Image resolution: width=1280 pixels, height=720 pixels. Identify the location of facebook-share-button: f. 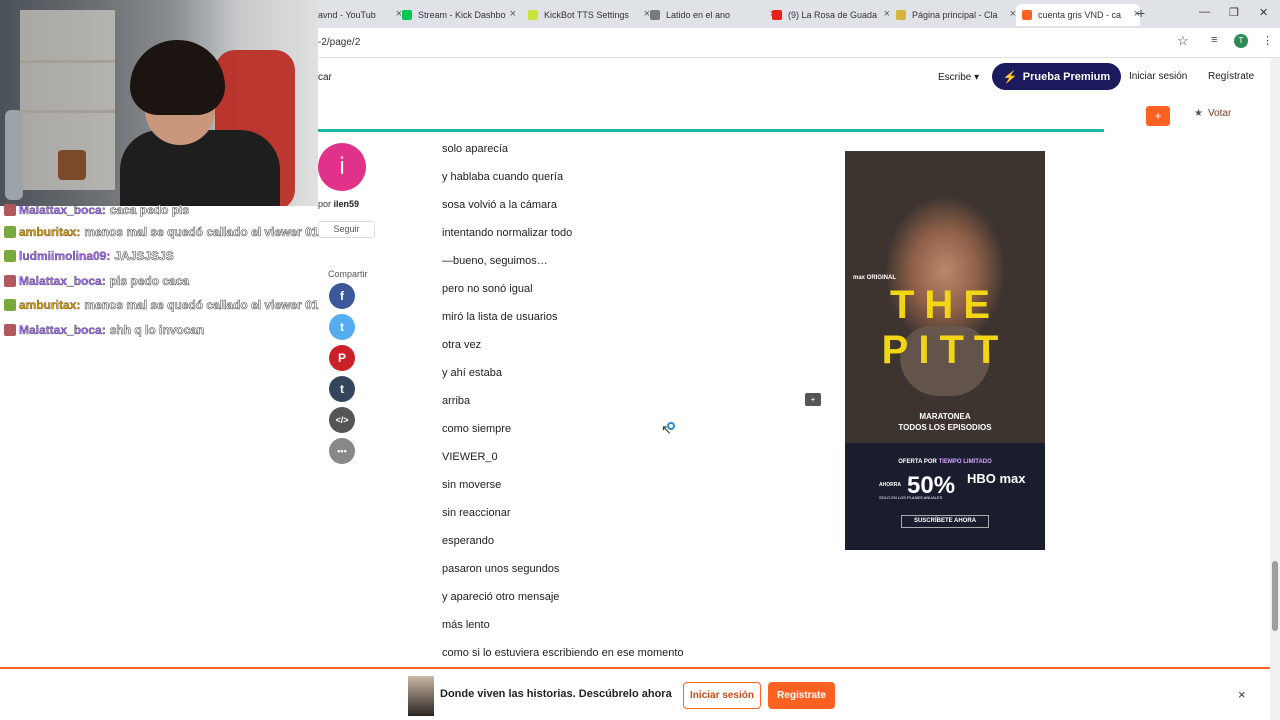
(342, 296).